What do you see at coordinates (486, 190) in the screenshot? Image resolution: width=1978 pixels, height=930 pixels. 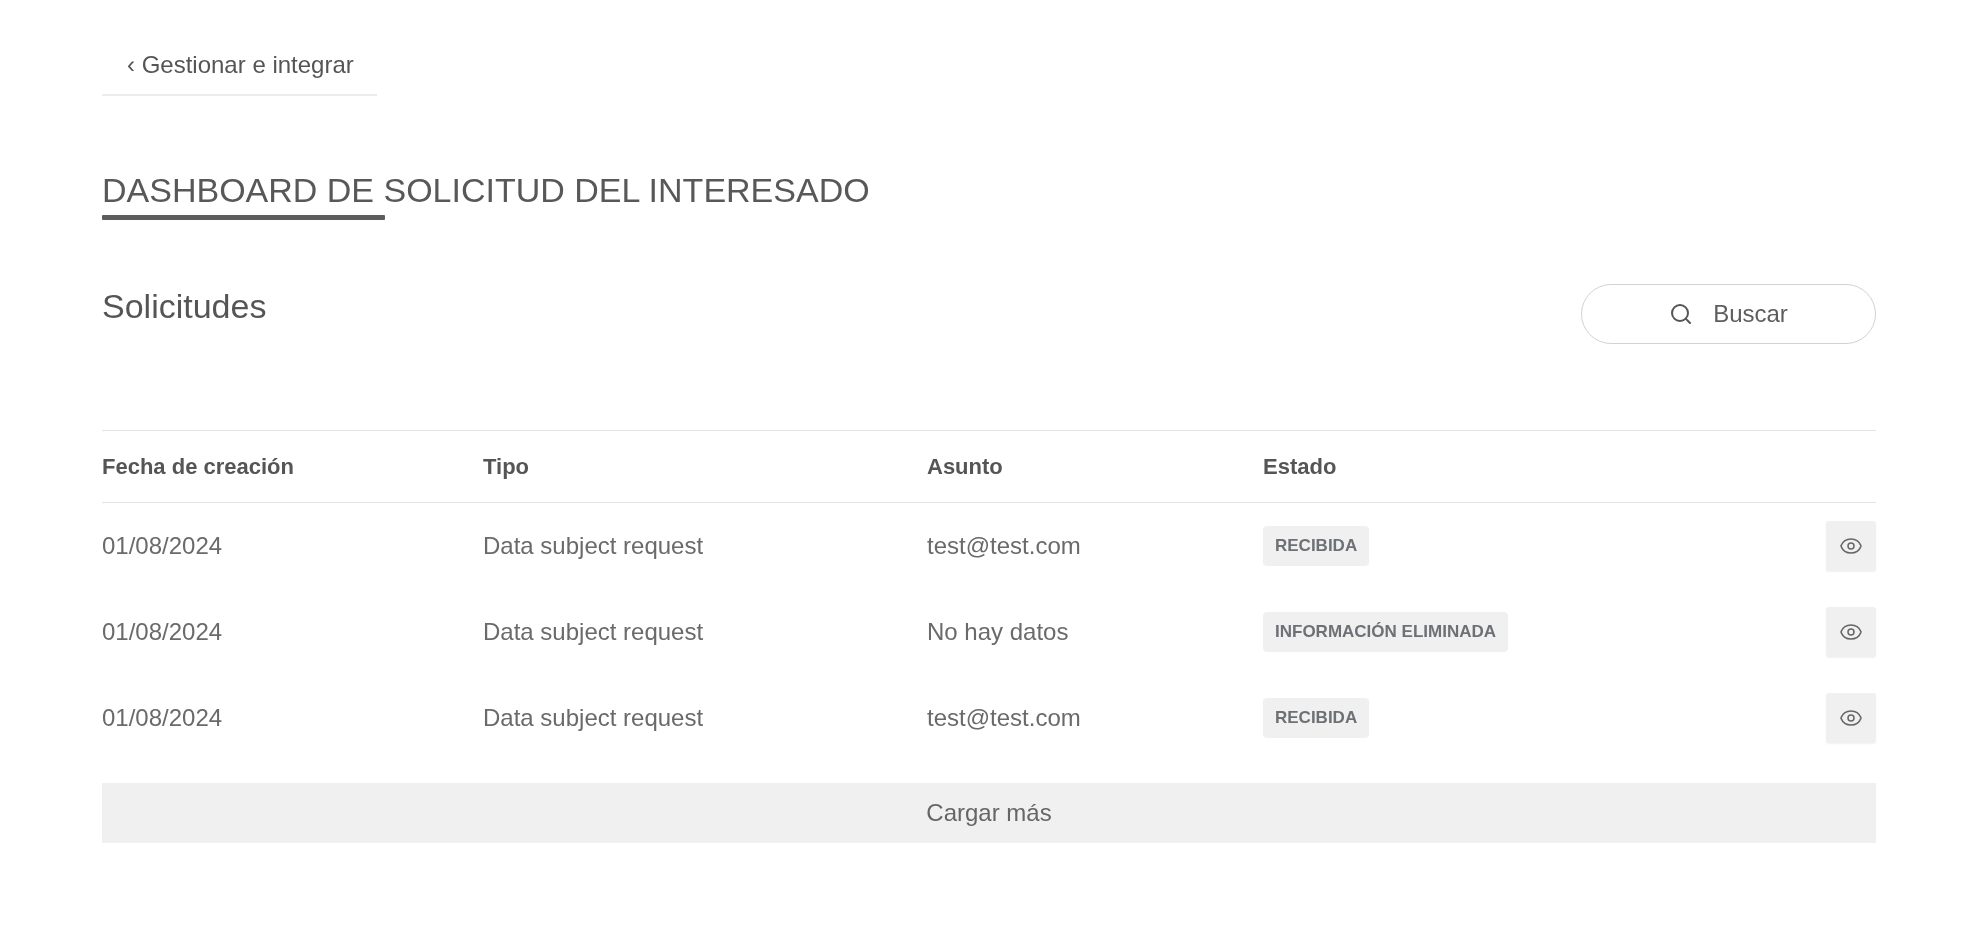 I see `page-title: DASHBOARD DE SOLICITUD DEL INTERESADO` at bounding box center [486, 190].